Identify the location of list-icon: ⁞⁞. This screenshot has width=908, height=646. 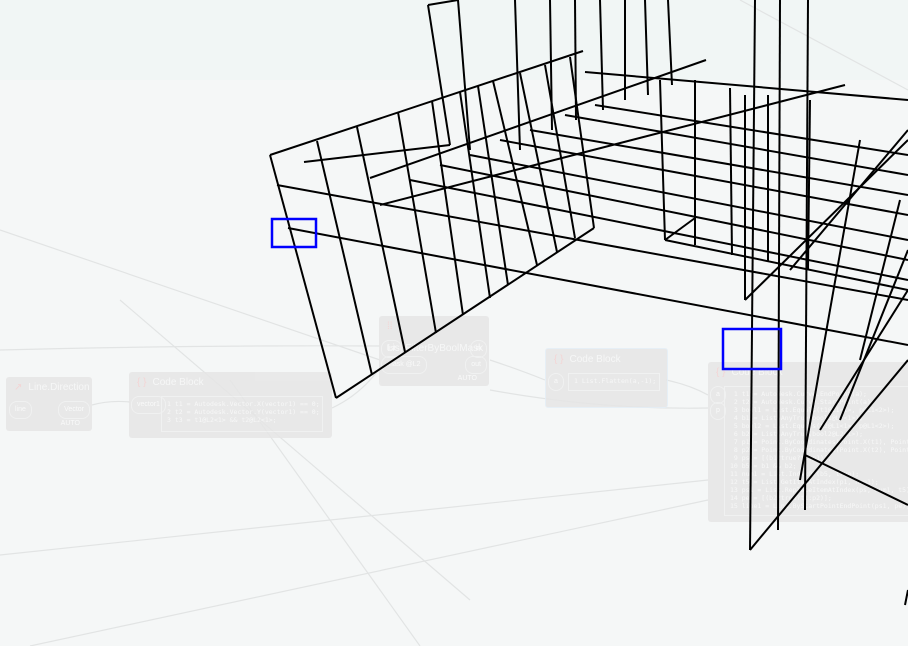
(390, 326).